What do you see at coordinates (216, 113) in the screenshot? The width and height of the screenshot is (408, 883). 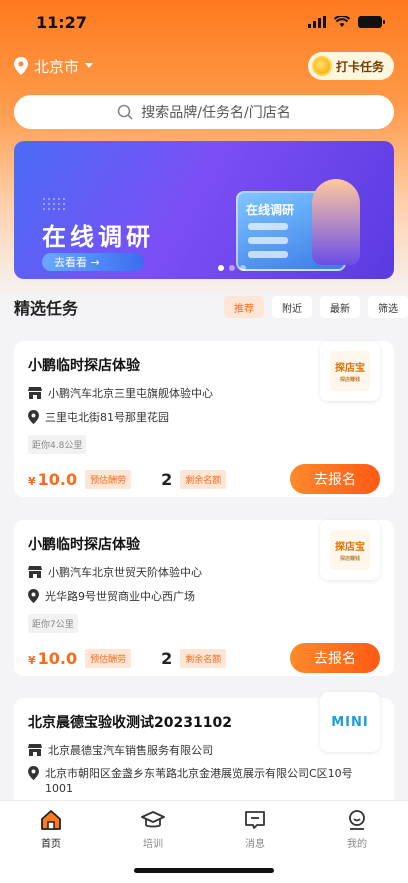 I see `search-placeholder: 搜索品牌/任务名/门店名` at bounding box center [216, 113].